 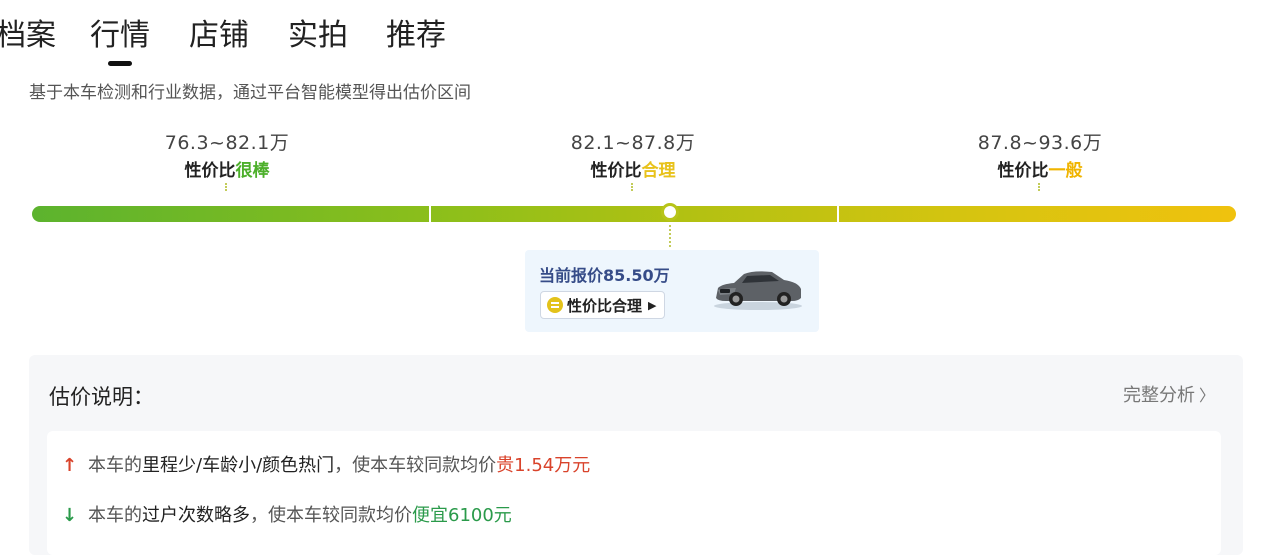 I want to click on range-price: 87.8~93.6万, so click(x=1040, y=143).